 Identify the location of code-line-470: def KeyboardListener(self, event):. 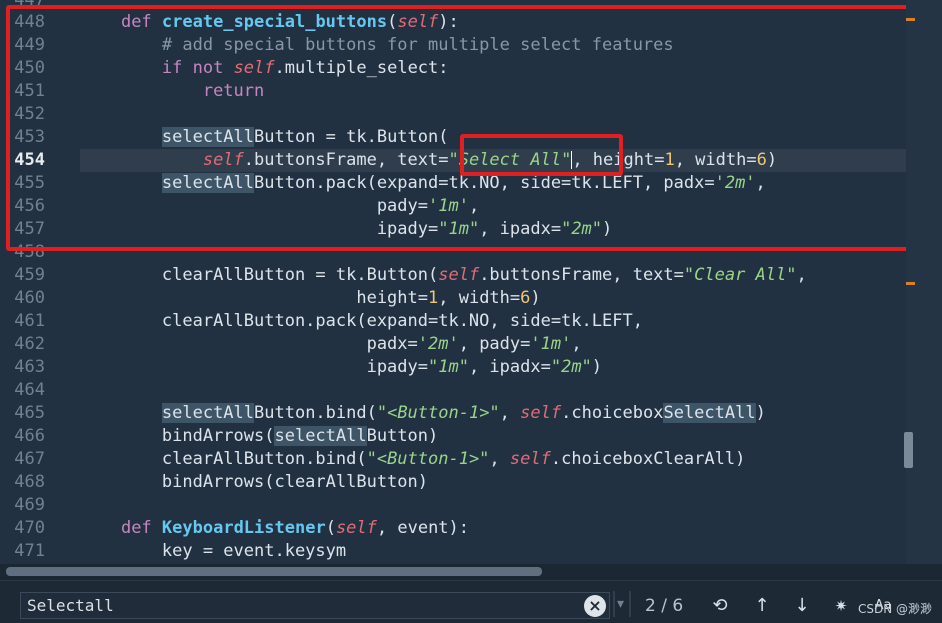
(274, 528).